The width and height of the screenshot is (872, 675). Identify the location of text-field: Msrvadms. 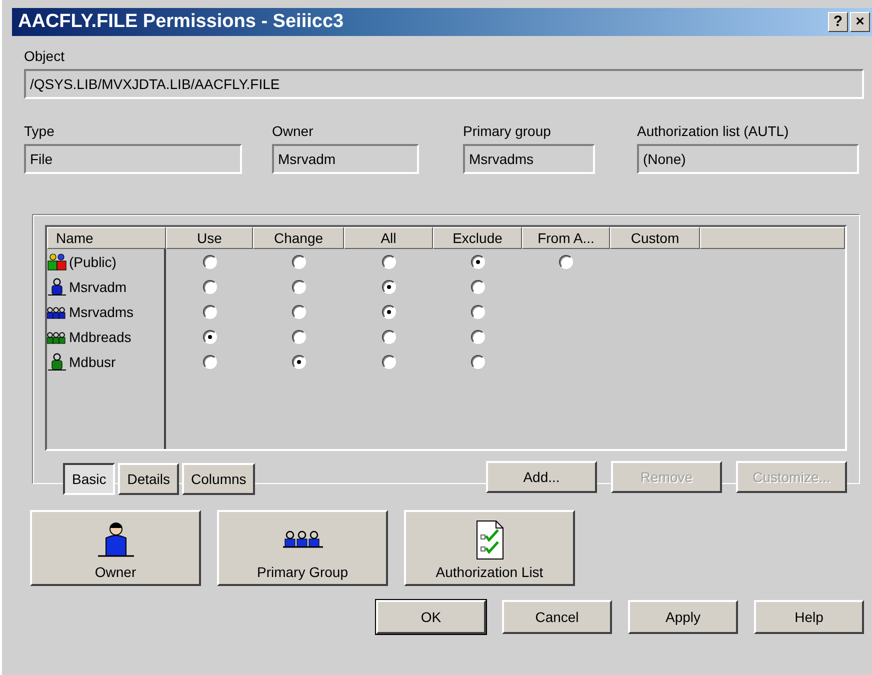
(529, 159).